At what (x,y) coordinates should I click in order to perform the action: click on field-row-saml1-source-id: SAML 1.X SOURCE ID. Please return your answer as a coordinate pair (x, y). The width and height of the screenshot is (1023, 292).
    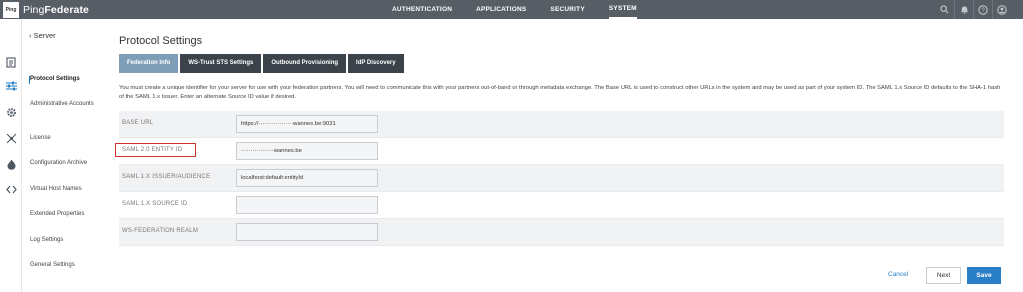
    Looking at the image, I should click on (561, 205).